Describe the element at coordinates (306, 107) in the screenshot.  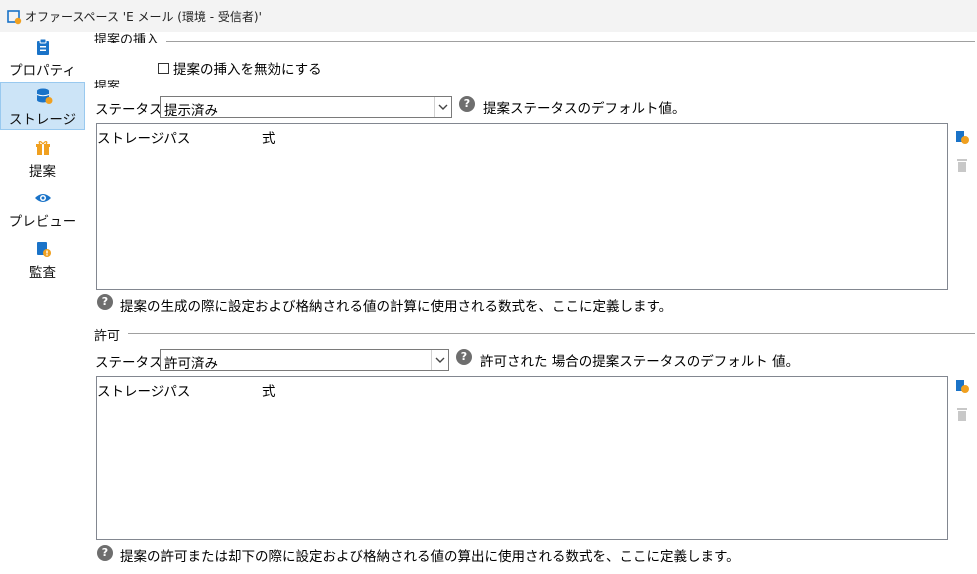
I see `proposal-status-select: 提示済み` at that location.